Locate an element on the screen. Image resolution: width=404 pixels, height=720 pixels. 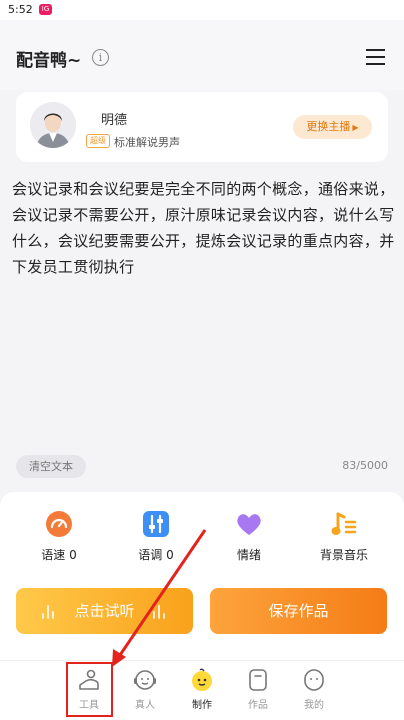
speed-gauge-icon is located at coordinates (59, 524).